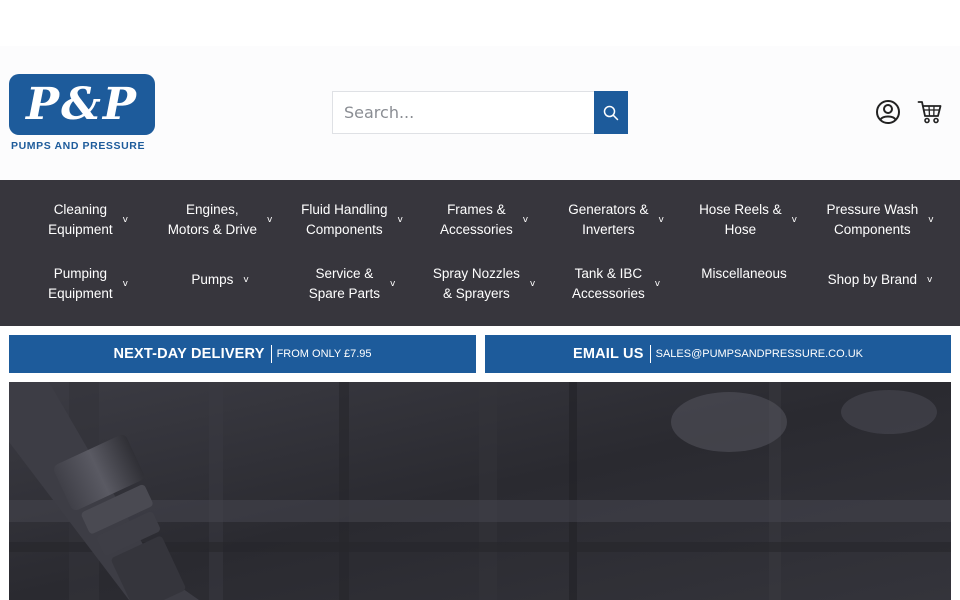 The width and height of the screenshot is (960, 600). I want to click on nav-item-engines-motors-drive: Engines, Motors & Drive v, so click(220, 220).